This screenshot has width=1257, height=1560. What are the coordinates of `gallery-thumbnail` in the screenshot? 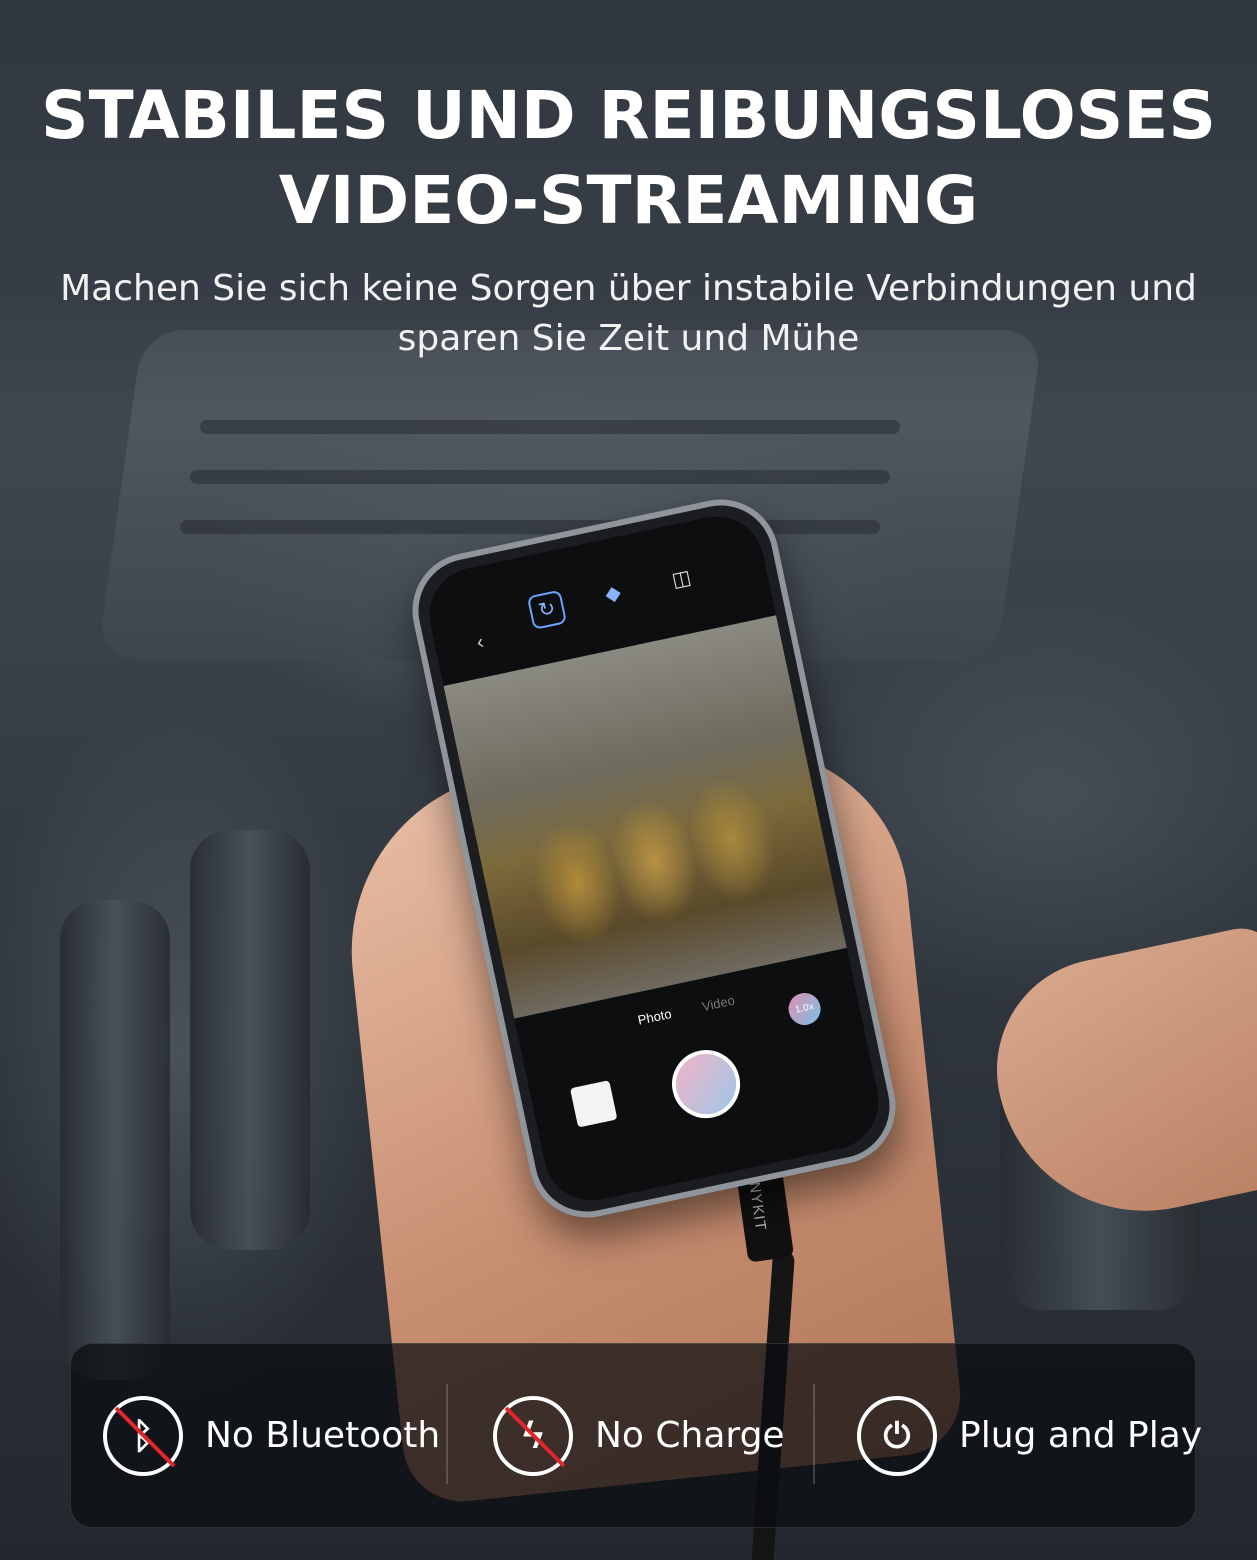 It's located at (593, 1104).